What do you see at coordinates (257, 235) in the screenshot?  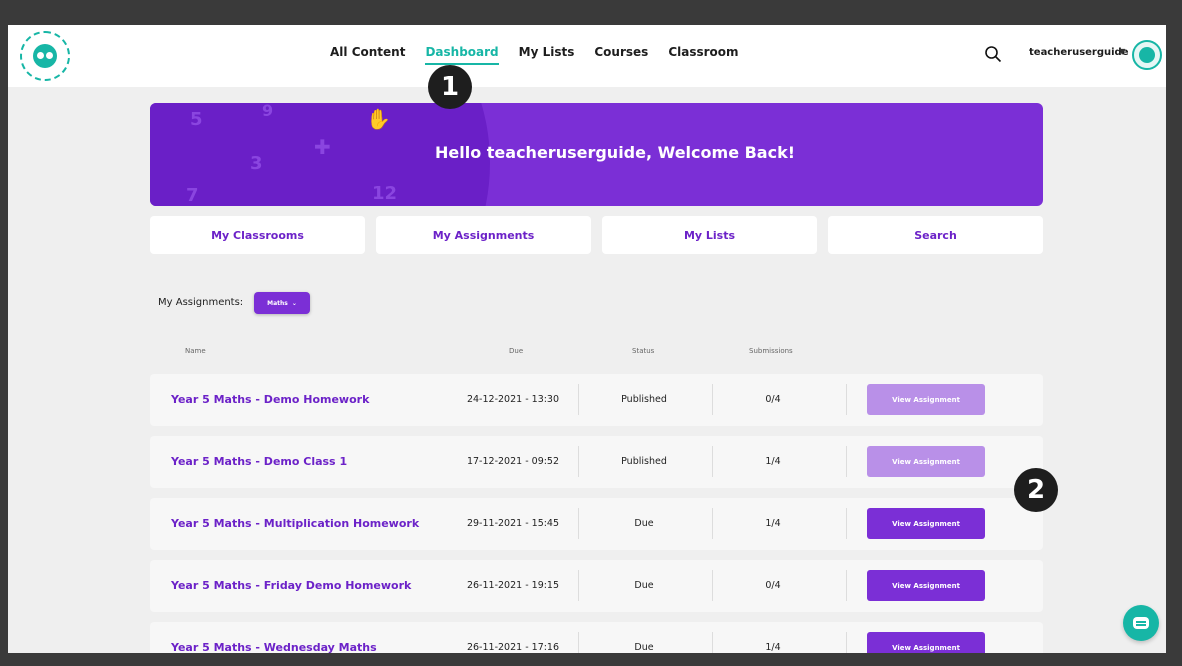 I see `tab-my-classrooms: My Classrooms` at bounding box center [257, 235].